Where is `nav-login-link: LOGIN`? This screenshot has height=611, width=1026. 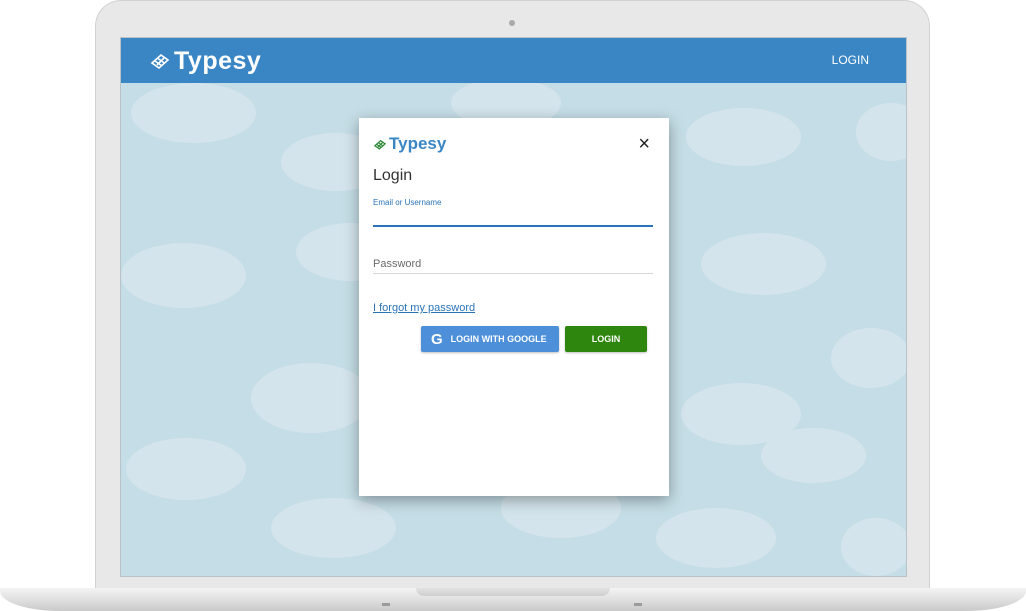
nav-login-link: LOGIN is located at coordinates (850, 60).